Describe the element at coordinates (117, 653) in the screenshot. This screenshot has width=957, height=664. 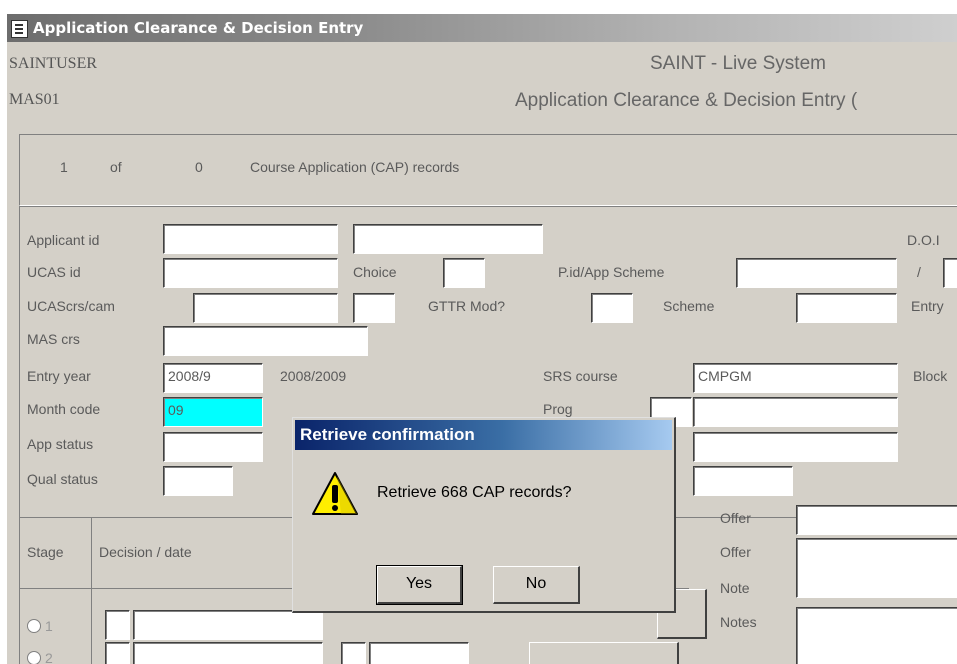
I see `stage-2-code-field` at that location.